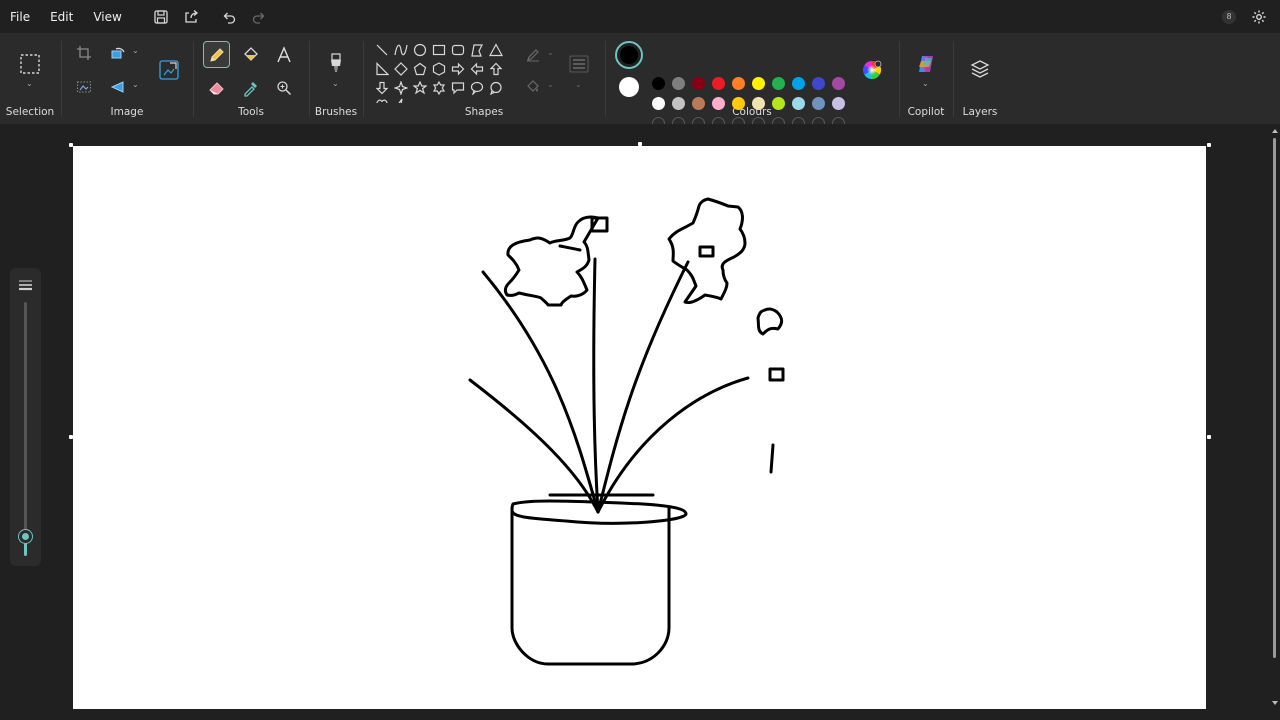 The width and height of the screenshot is (1280, 720). What do you see at coordinates (107, 16) in the screenshot?
I see `menu-view: View` at bounding box center [107, 16].